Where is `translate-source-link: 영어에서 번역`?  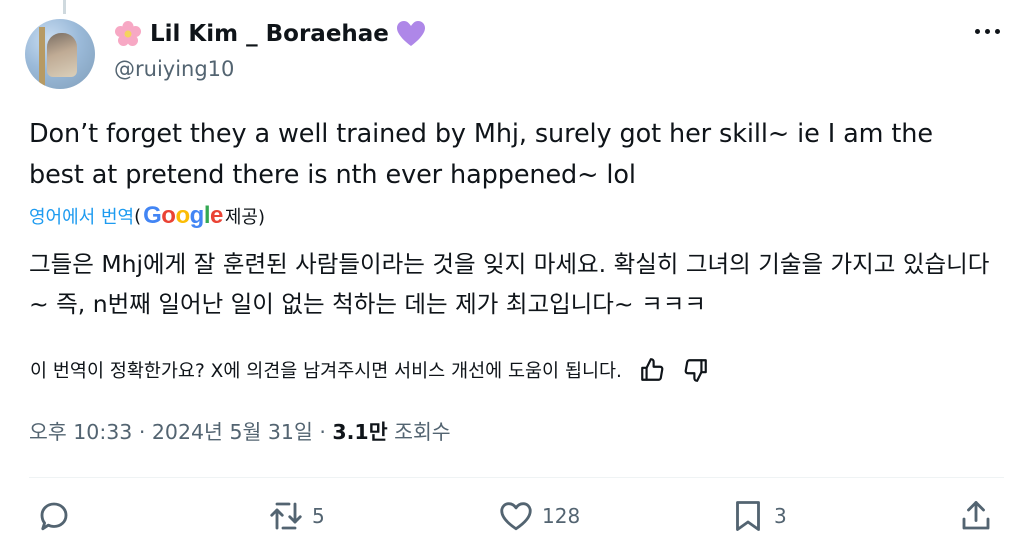 translate-source-link: 영어에서 번역 is located at coordinates (81, 216).